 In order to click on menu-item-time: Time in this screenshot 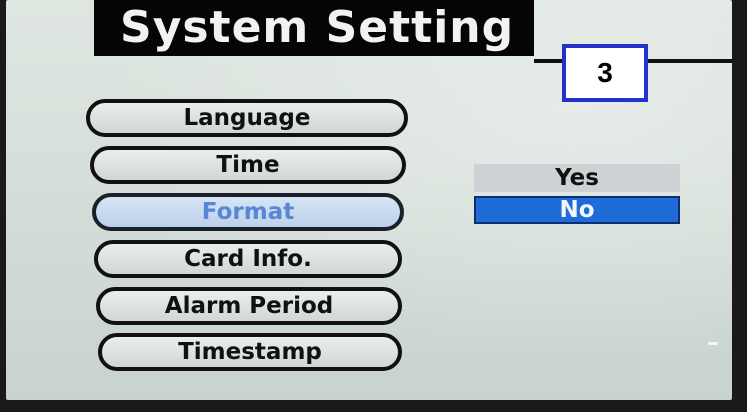, I will do `click(248, 165)`.